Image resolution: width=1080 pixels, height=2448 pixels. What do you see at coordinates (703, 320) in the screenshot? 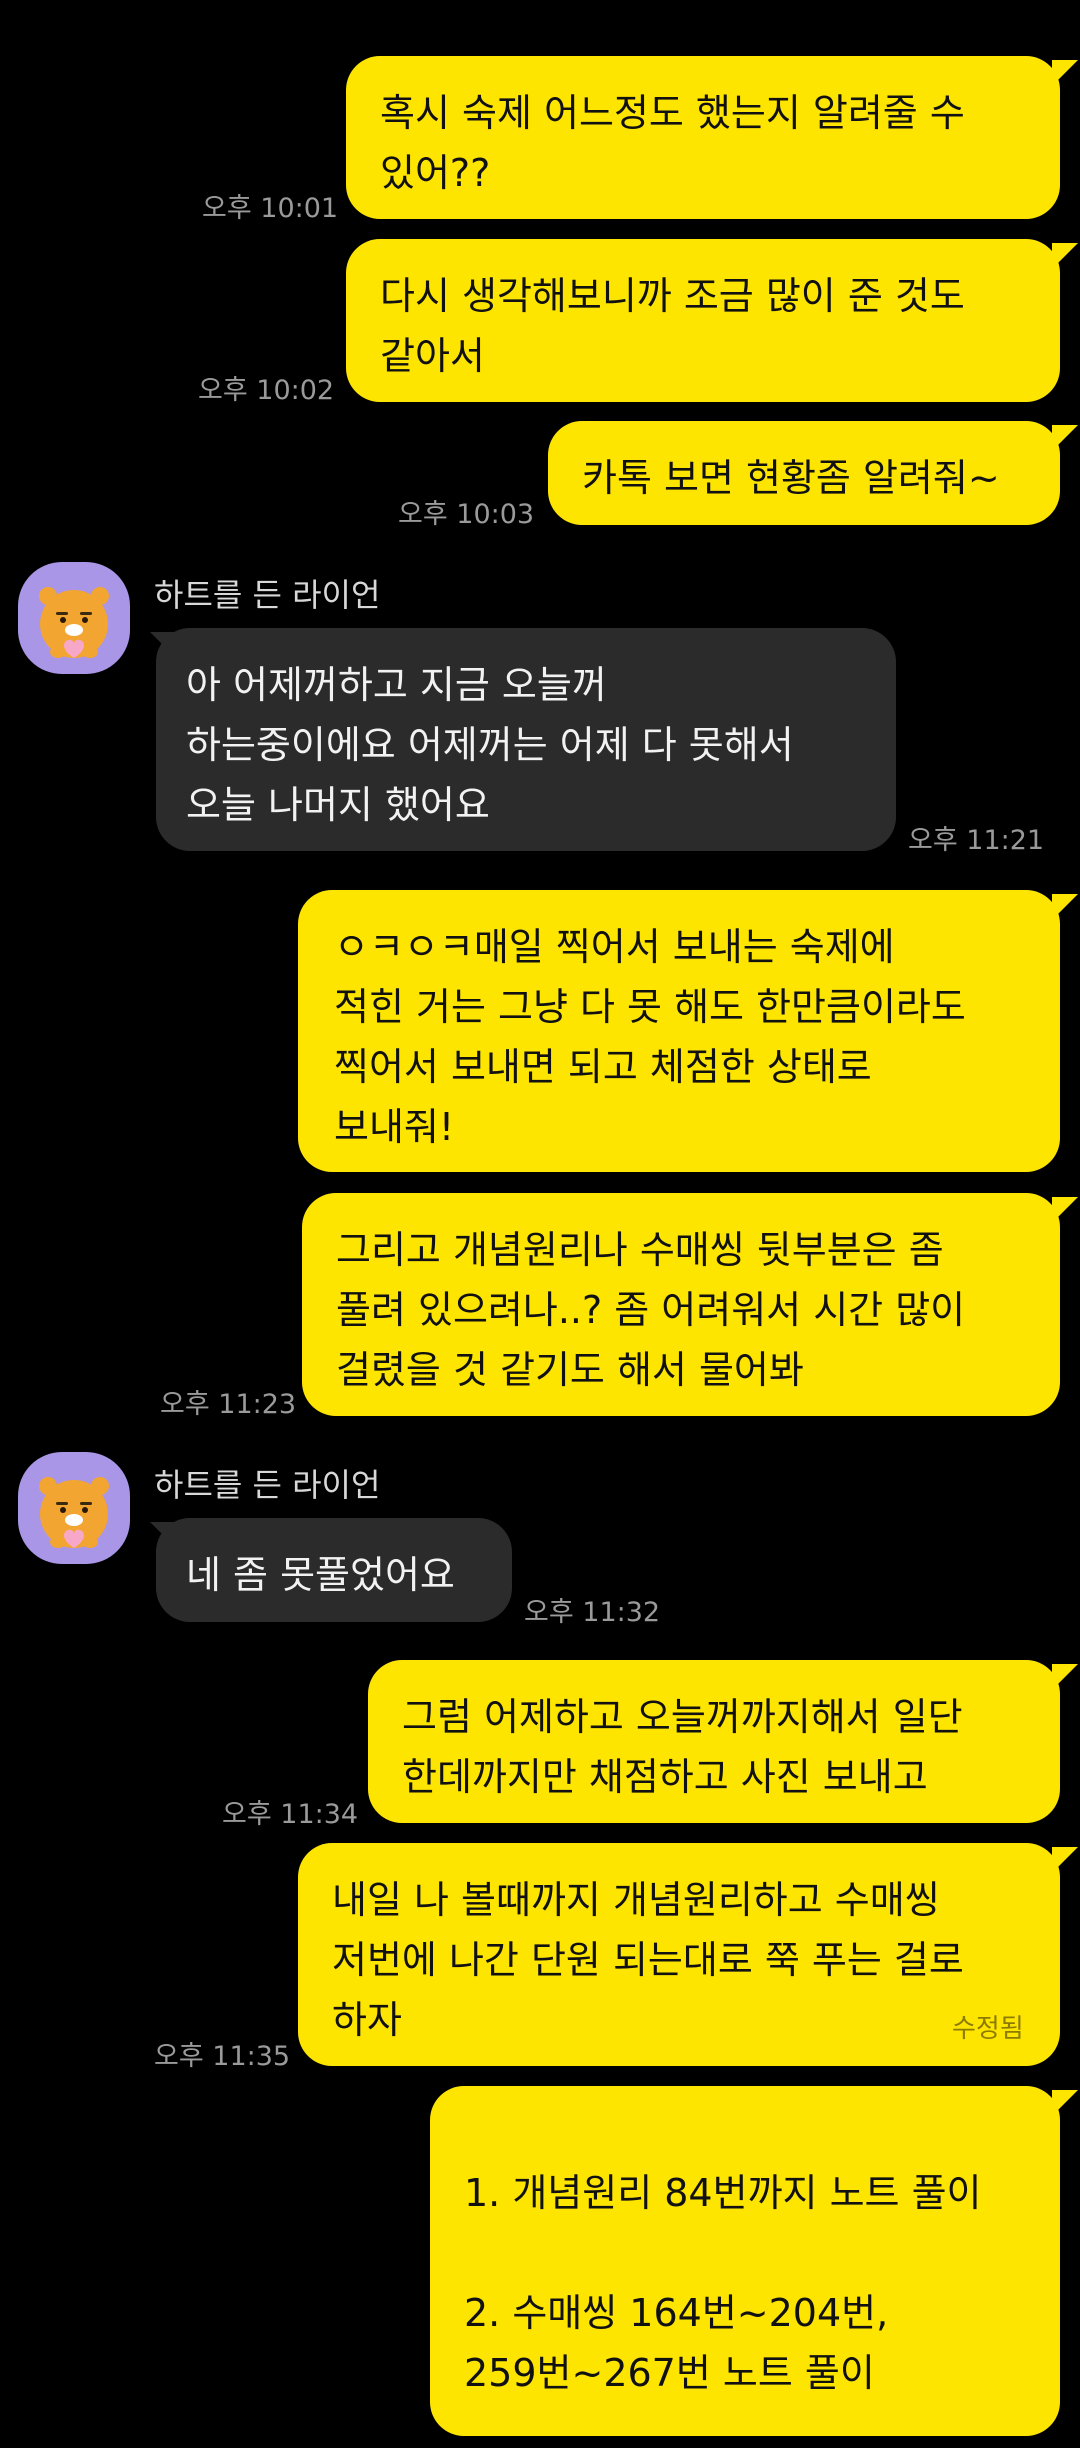
I see `my-message-bubble: 다시 생각해보니까 조금 많이 준 것도 같아서` at bounding box center [703, 320].